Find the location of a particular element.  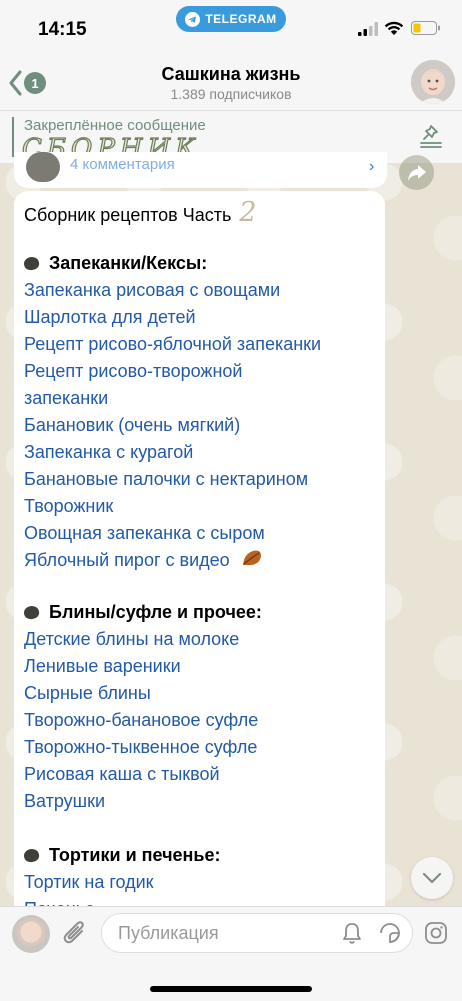

chevron-right-icon: › is located at coordinates (372, 166).